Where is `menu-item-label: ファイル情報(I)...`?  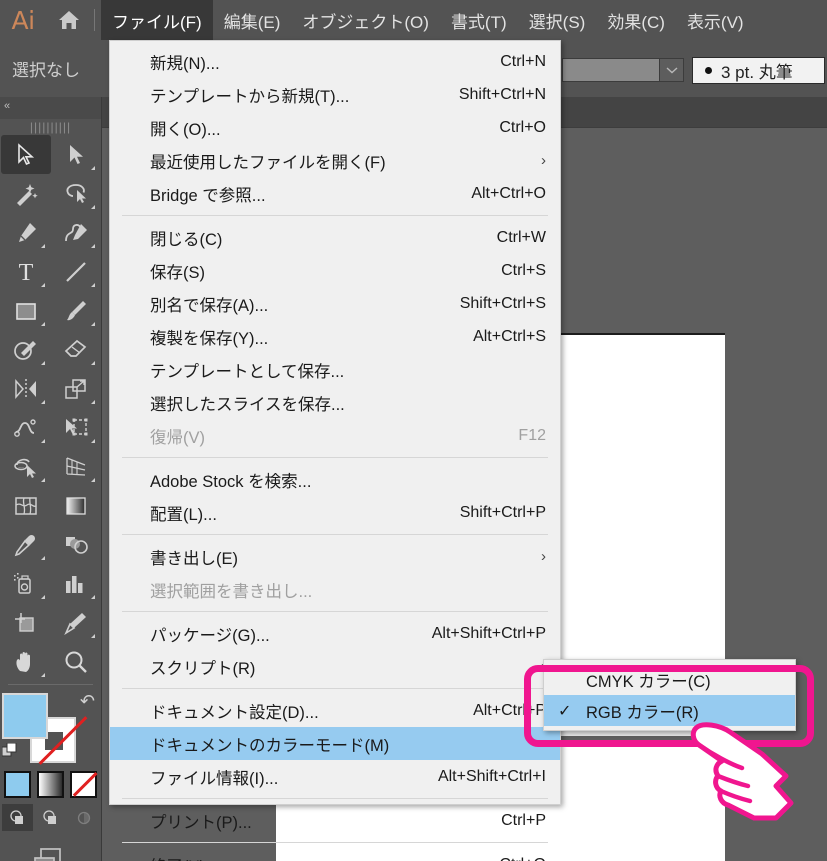
menu-item-label: ファイル情報(I)... is located at coordinates (214, 778).